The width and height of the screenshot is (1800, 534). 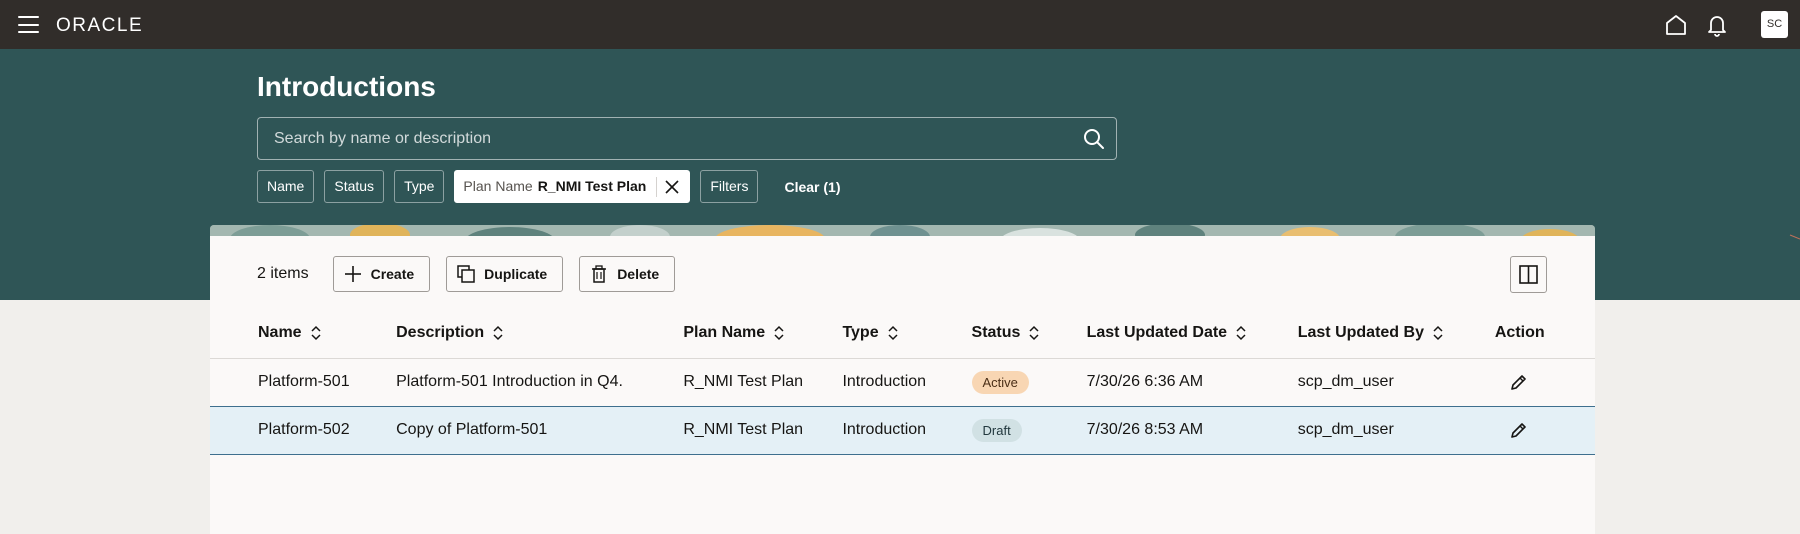 What do you see at coordinates (472, 429) in the screenshot?
I see `cell-description: Copy of Platform-501` at bounding box center [472, 429].